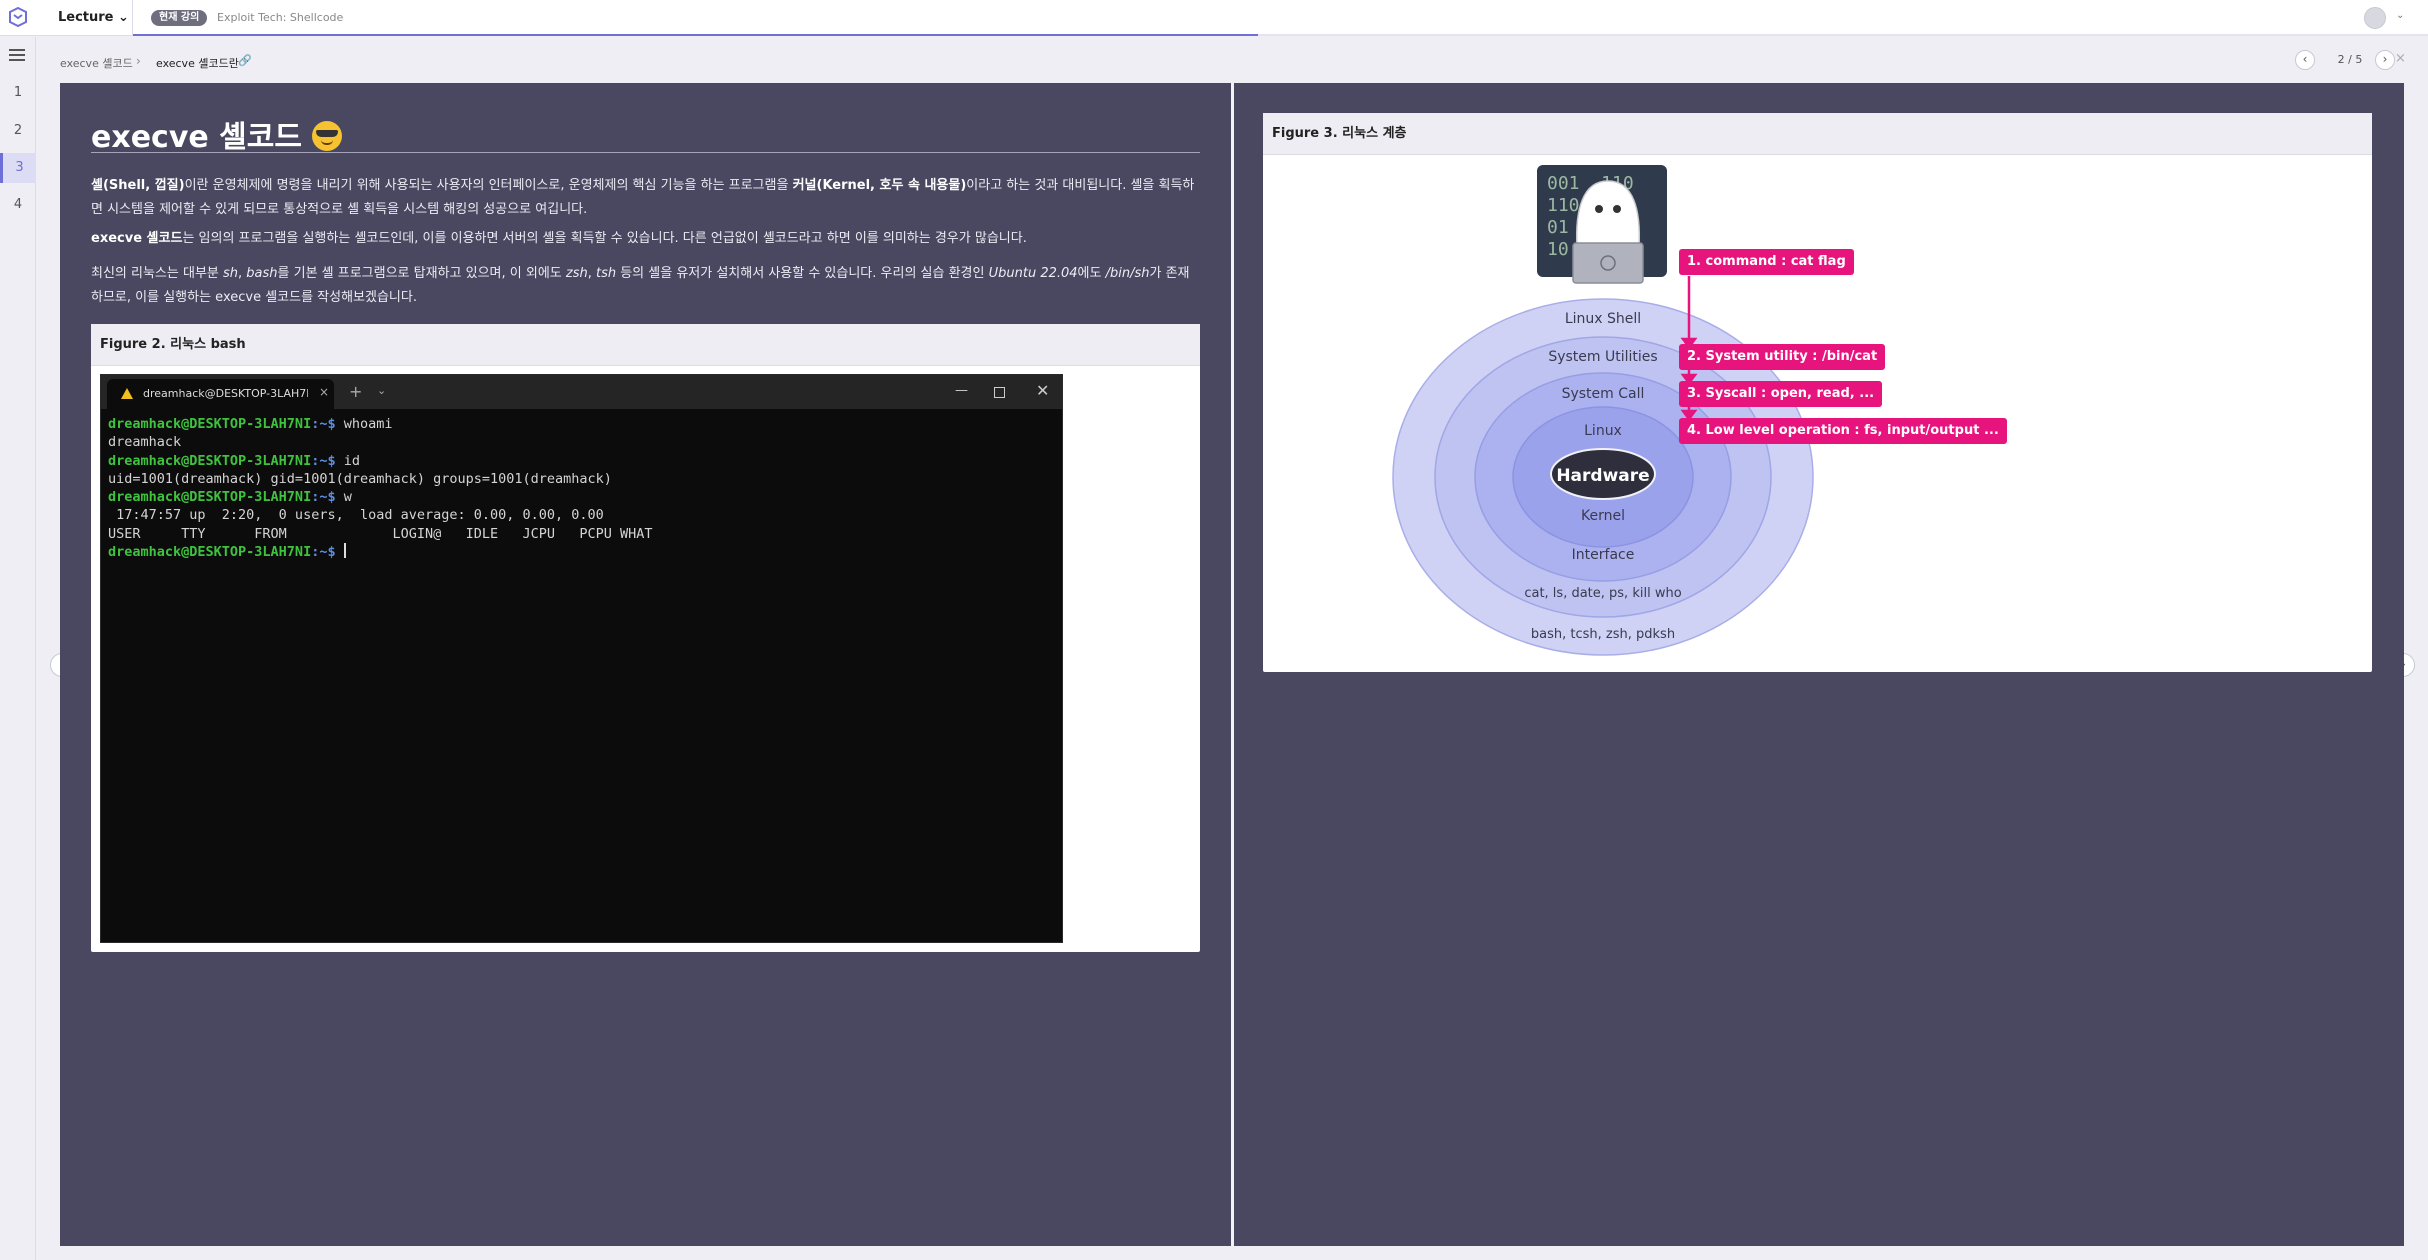 This screenshot has width=2428, height=1260. What do you see at coordinates (231, 273) in the screenshot?
I see `term-sh: sh` at bounding box center [231, 273].